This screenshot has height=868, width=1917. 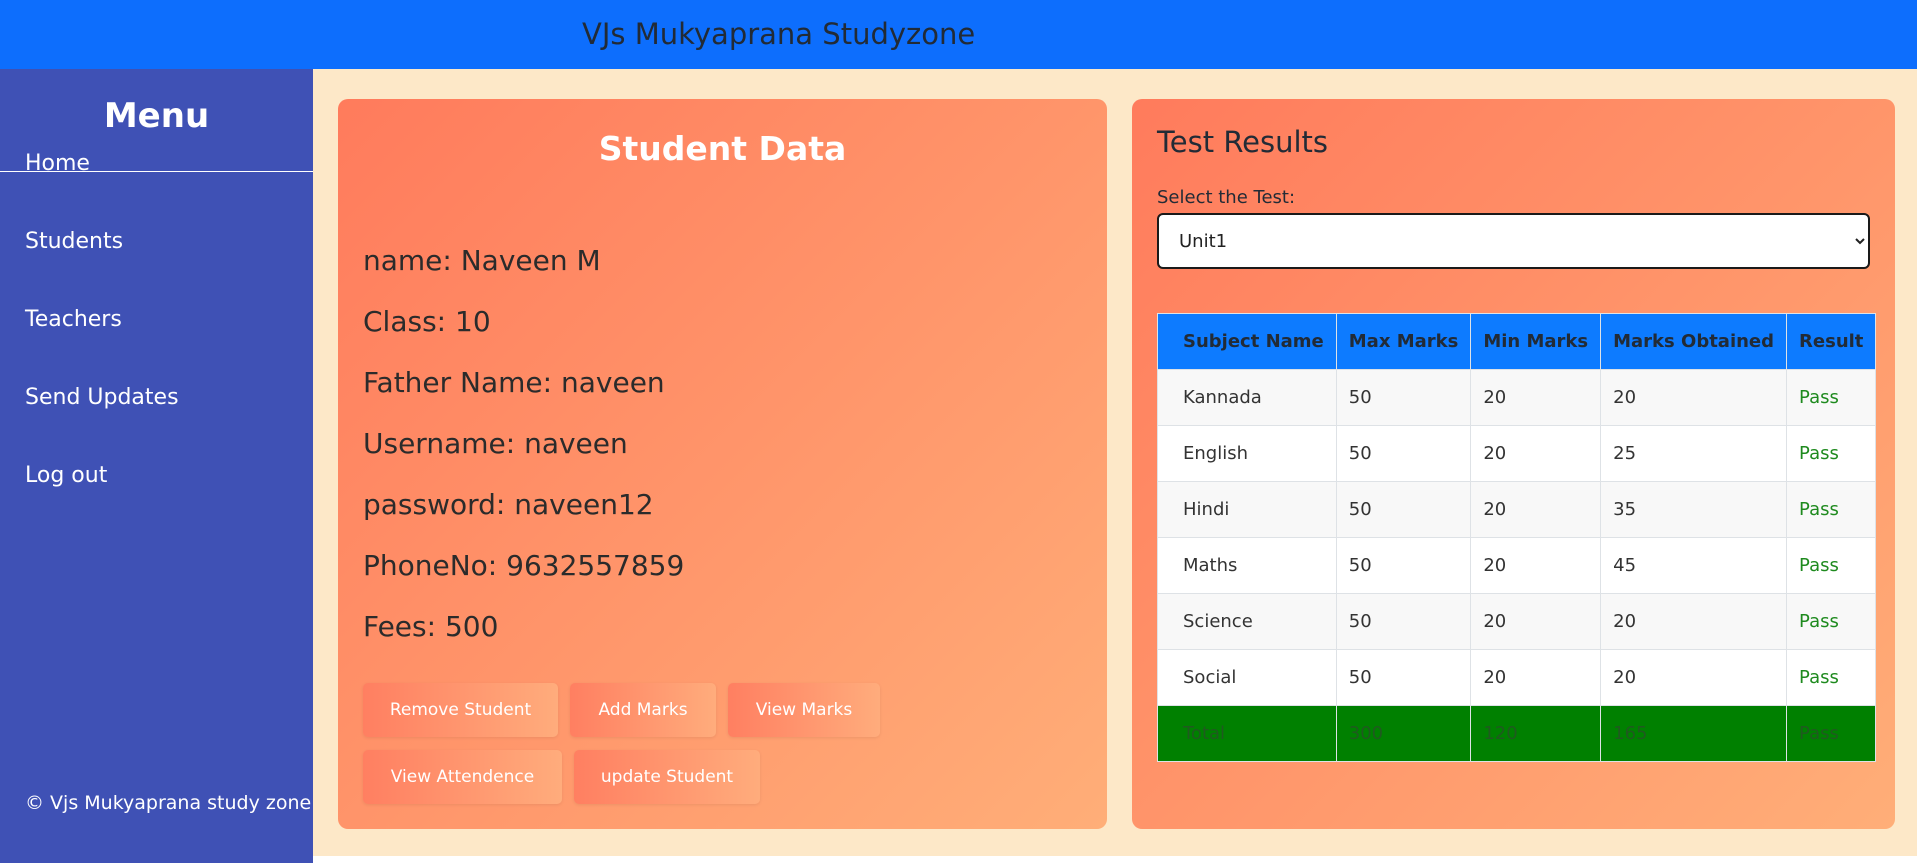 I want to click on marks-obtained-cell: 35, so click(x=1694, y=509).